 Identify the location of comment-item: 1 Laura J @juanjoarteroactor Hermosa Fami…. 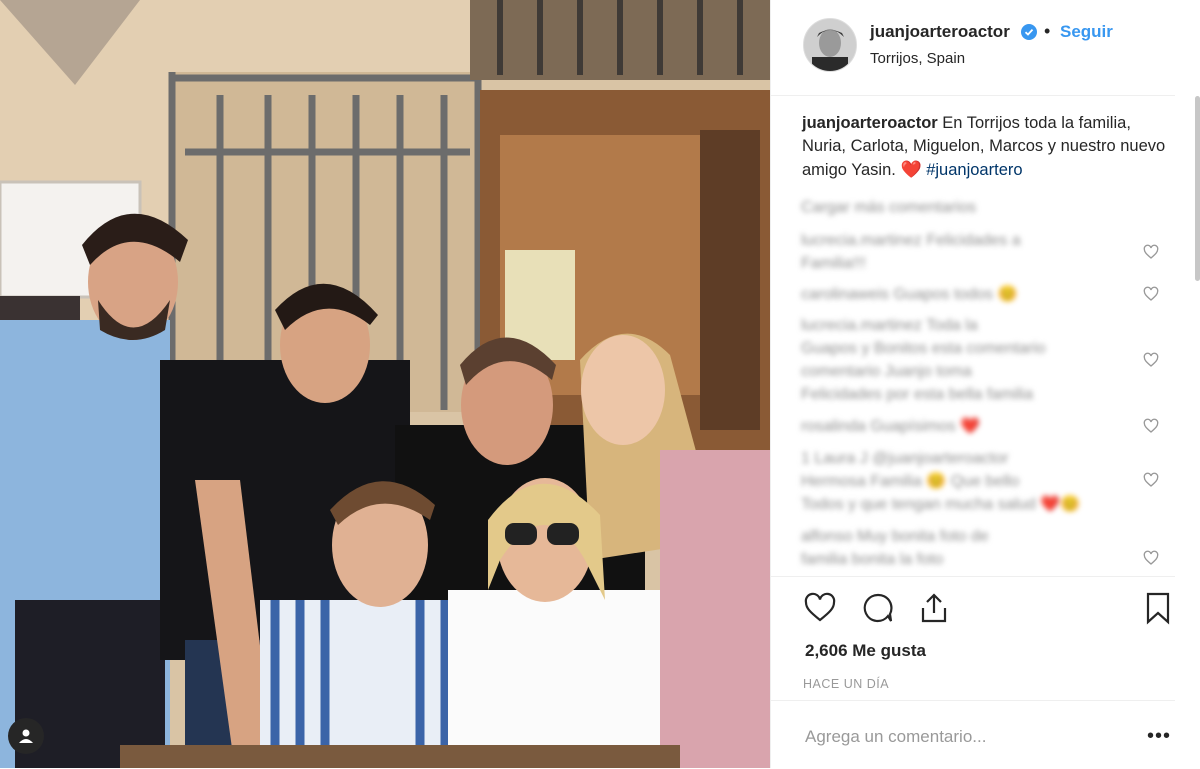
(941, 481).